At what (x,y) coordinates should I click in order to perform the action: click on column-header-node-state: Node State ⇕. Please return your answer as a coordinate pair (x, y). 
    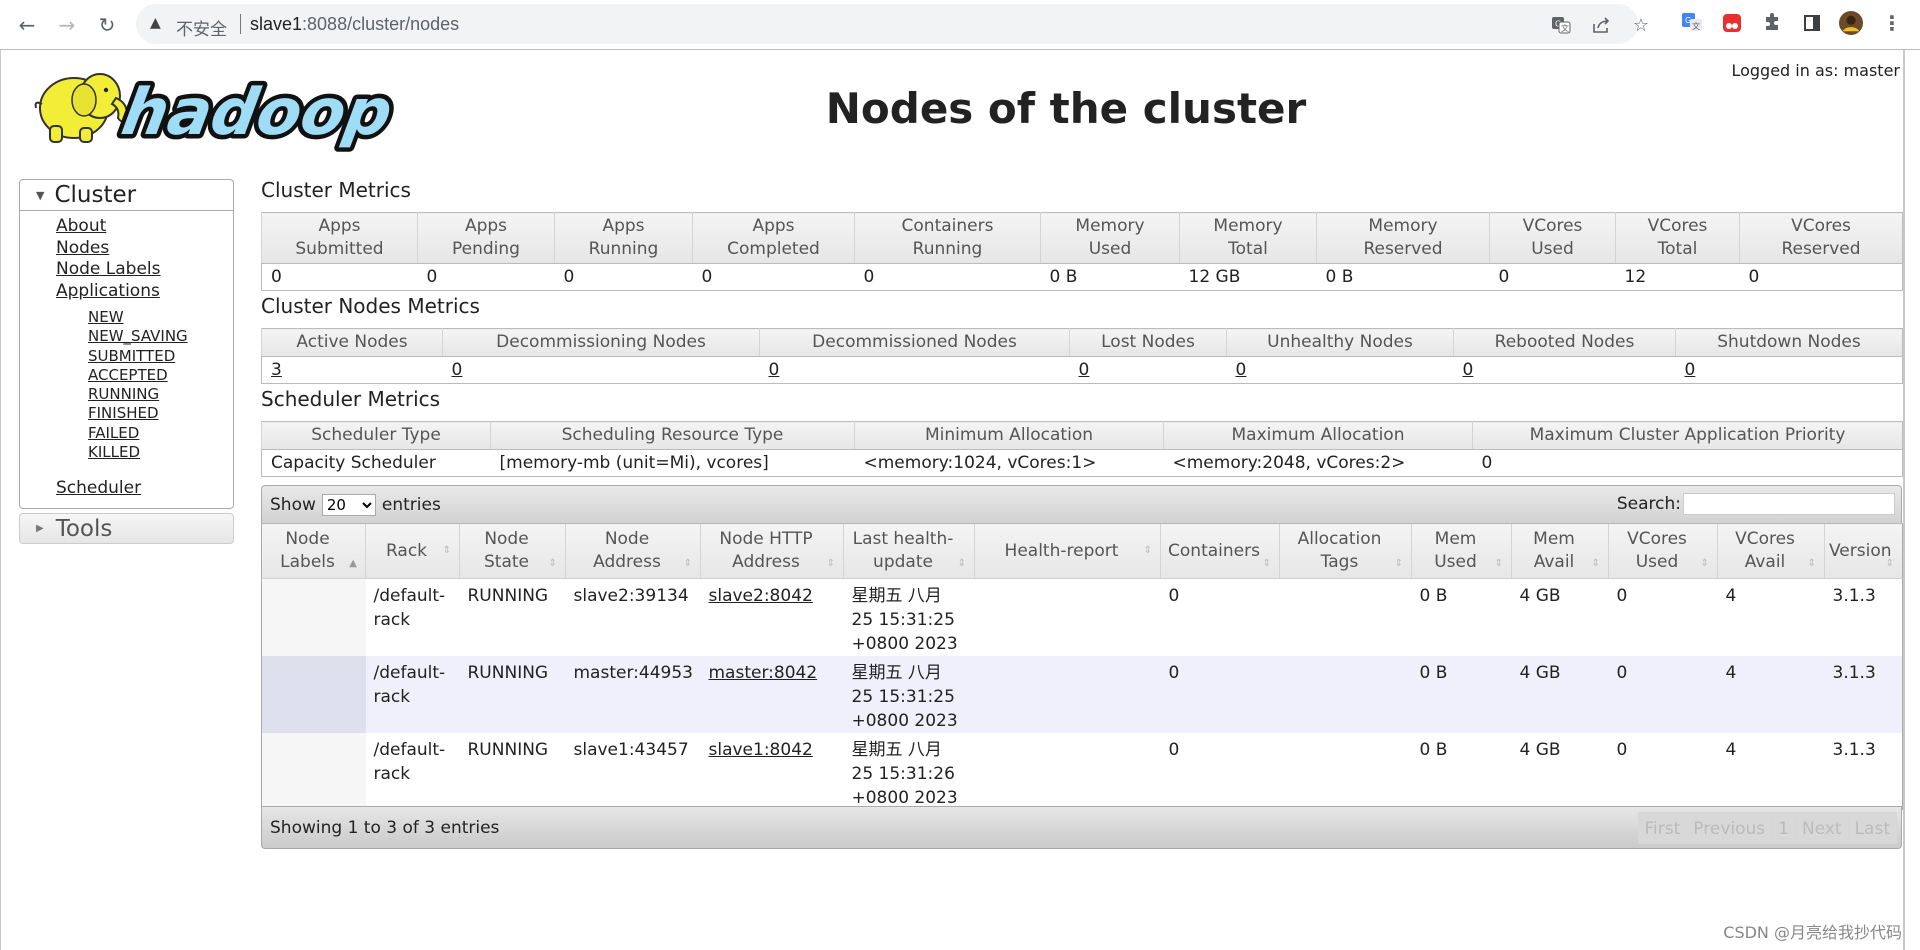
    Looking at the image, I should click on (512, 551).